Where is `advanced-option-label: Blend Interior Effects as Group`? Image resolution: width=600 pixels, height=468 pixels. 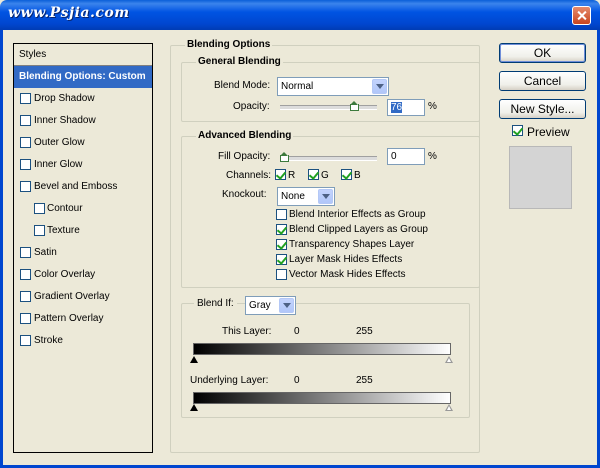 advanced-option-label: Blend Interior Effects as Group is located at coordinates (357, 214).